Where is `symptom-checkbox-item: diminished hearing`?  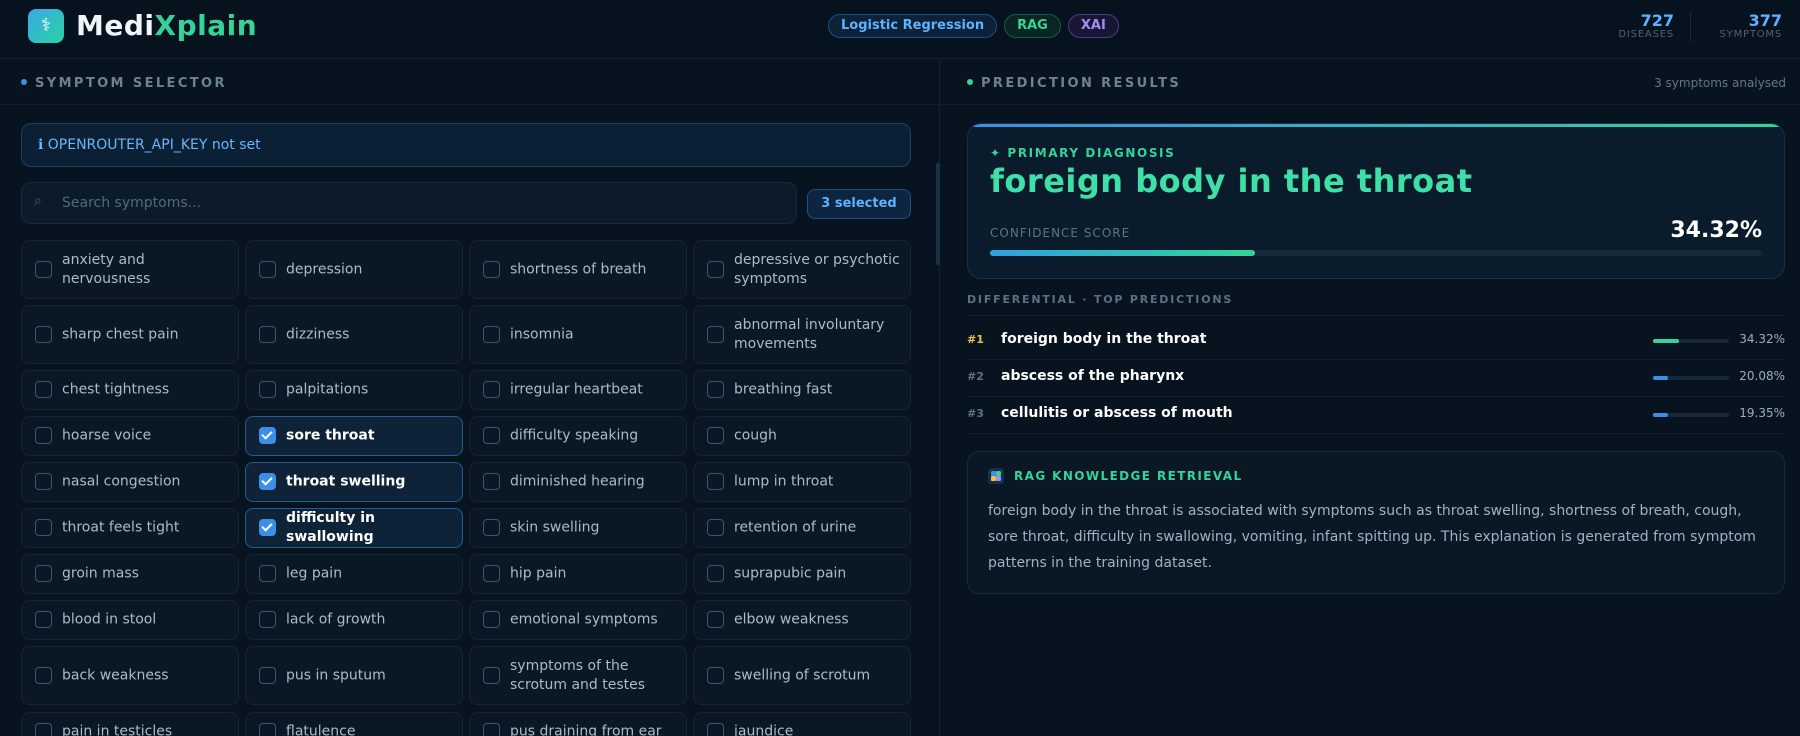 symptom-checkbox-item: diminished hearing is located at coordinates (578, 482).